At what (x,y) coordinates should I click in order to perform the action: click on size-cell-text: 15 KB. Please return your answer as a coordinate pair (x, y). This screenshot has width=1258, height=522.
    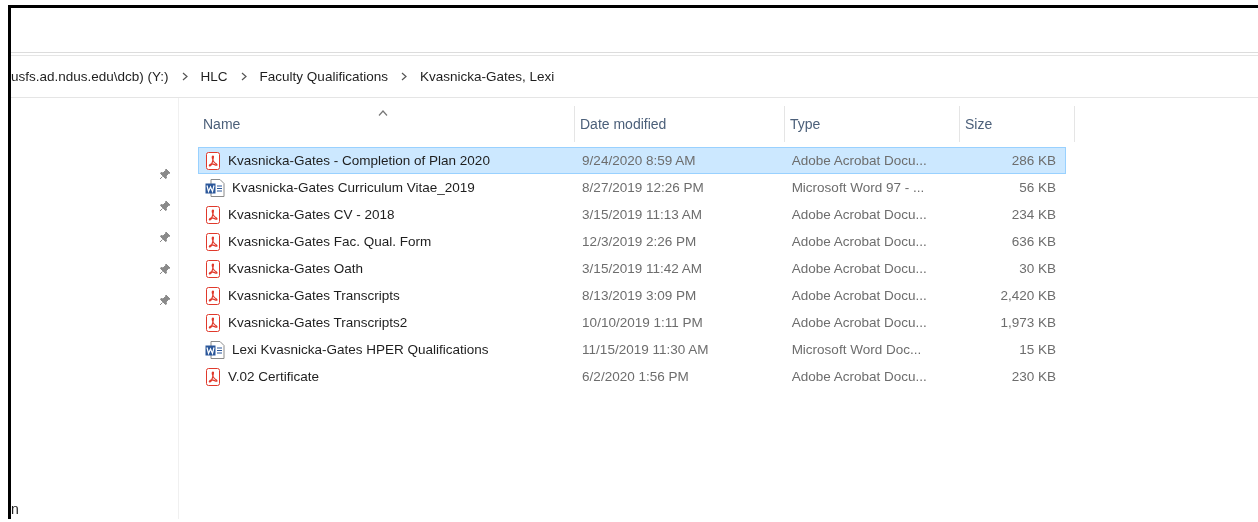
    Looking at the image, I should click on (1037, 349).